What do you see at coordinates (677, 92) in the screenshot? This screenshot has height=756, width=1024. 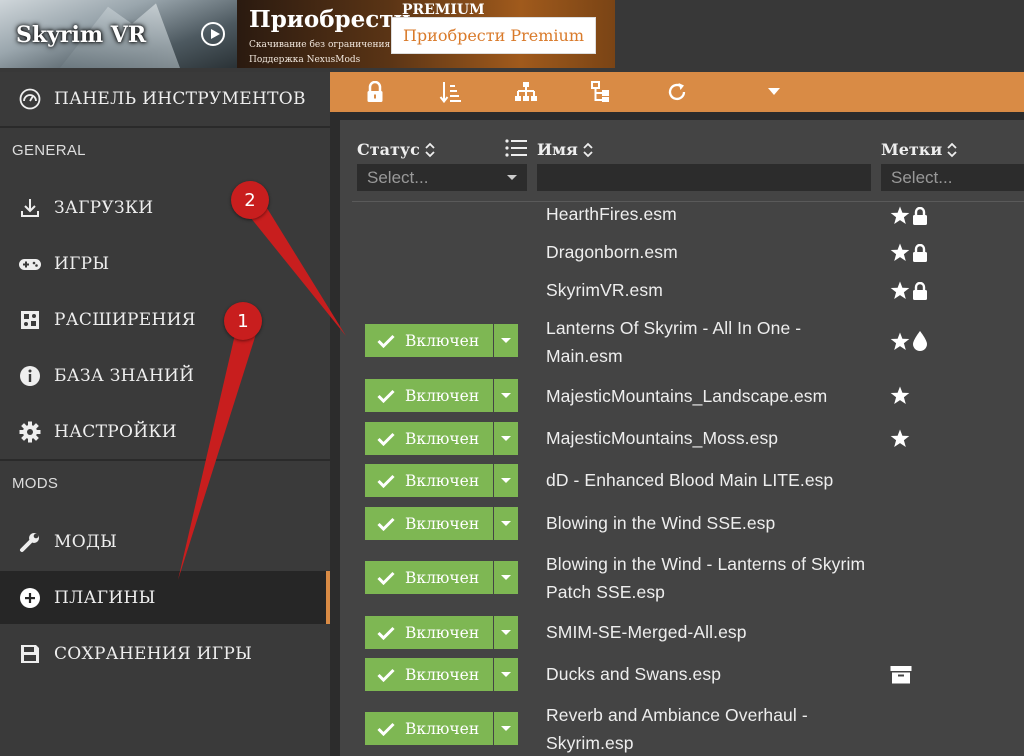 I see `refresh-icon` at bounding box center [677, 92].